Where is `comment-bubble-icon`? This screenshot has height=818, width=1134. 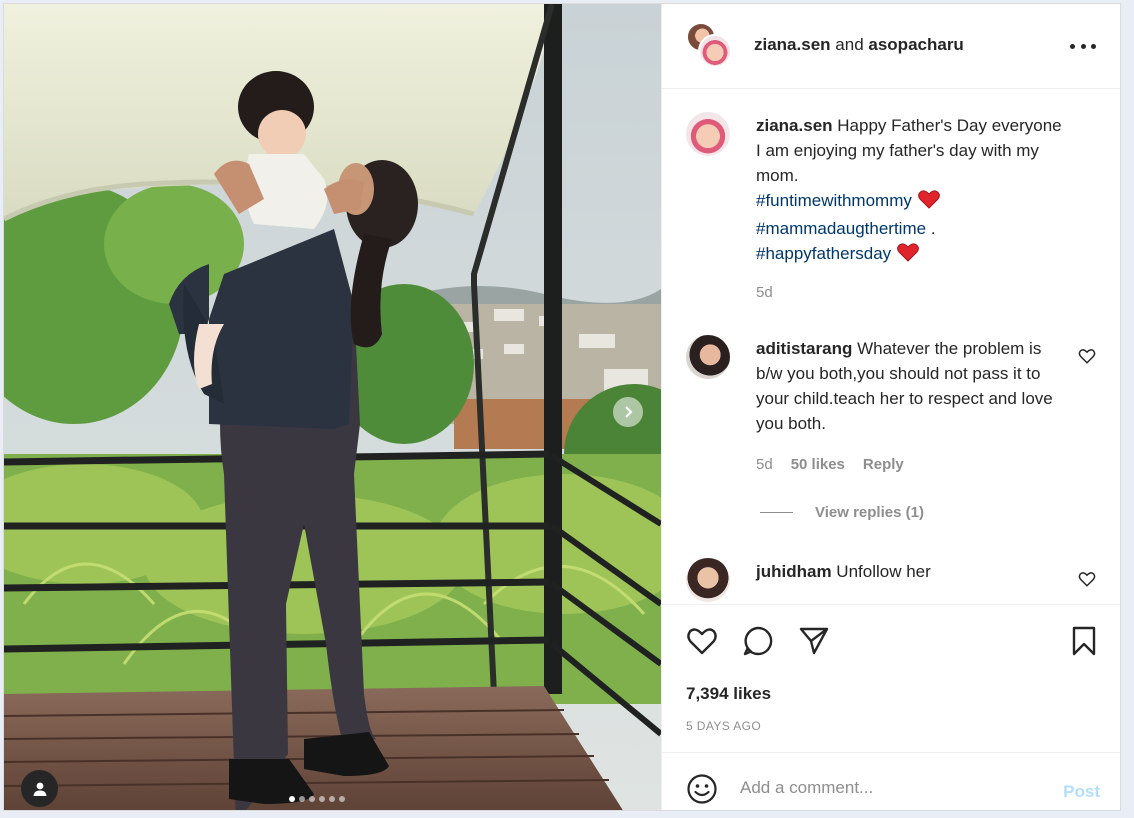
comment-bubble-icon is located at coordinates (758, 641).